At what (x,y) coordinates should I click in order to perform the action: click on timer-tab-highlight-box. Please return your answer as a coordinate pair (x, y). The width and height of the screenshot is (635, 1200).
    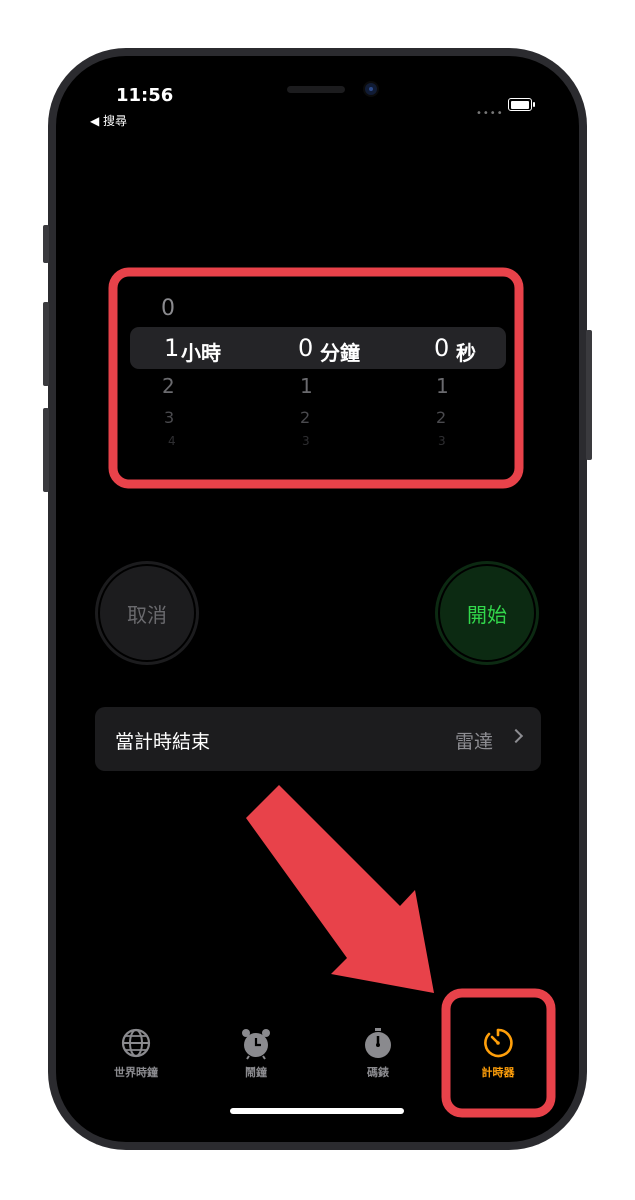
    Looking at the image, I should click on (498, 1053).